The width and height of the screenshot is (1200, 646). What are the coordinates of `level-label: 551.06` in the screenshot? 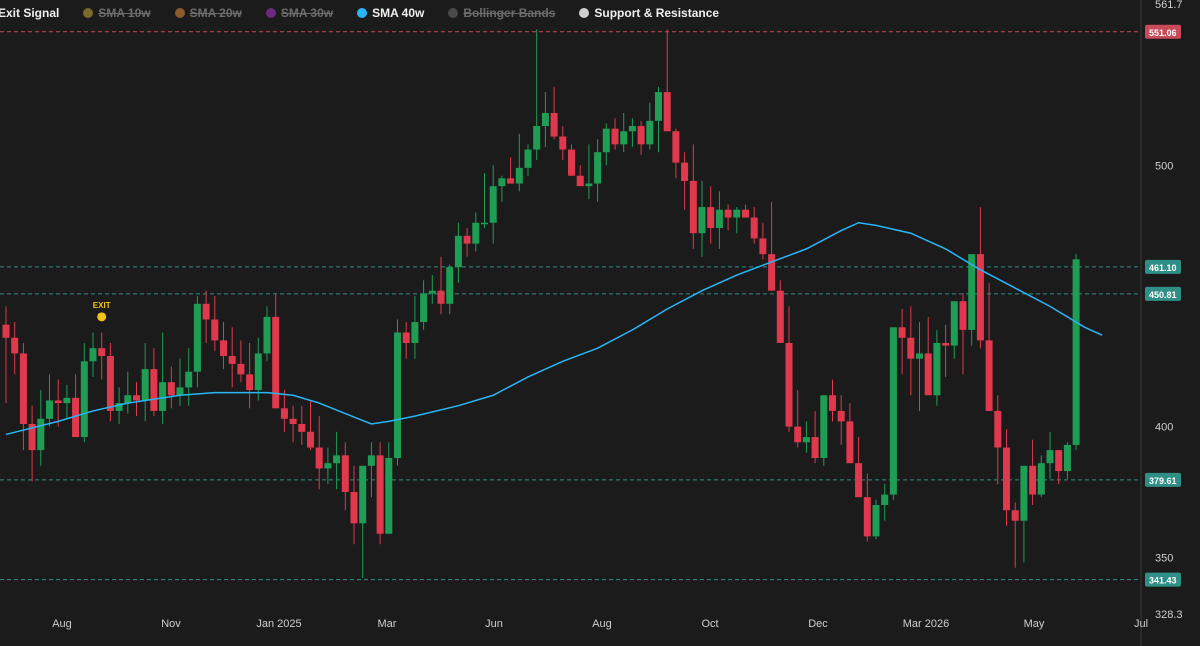 It's located at (1163, 33).